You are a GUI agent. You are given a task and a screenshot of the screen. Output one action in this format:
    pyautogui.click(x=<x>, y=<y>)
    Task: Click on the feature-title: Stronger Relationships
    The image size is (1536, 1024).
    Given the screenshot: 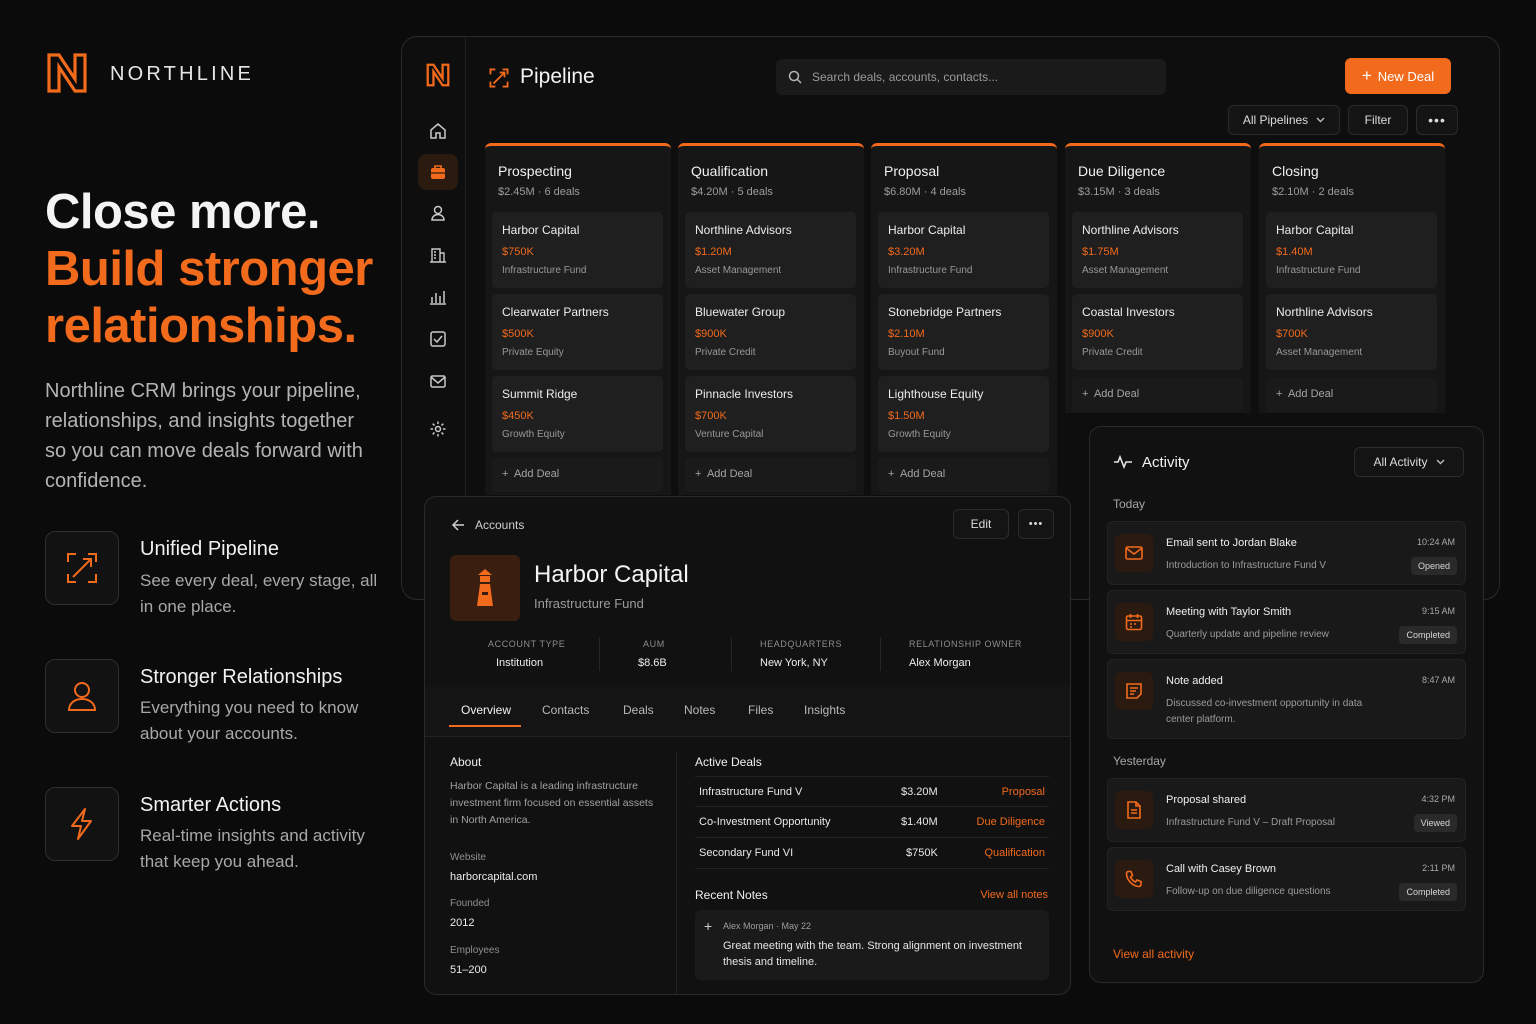 What is the action you would take?
    pyautogui.click(x=241, y=677)
    